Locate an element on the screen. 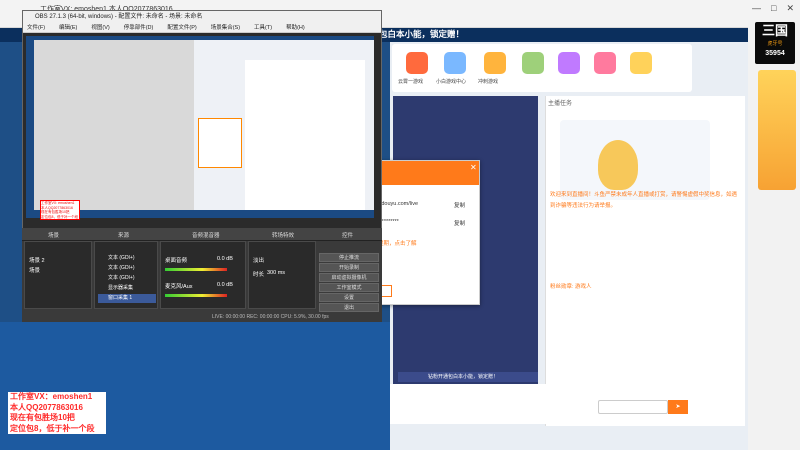  menu-docks: 停靠部件(D) is located at coordinates (139, 27).